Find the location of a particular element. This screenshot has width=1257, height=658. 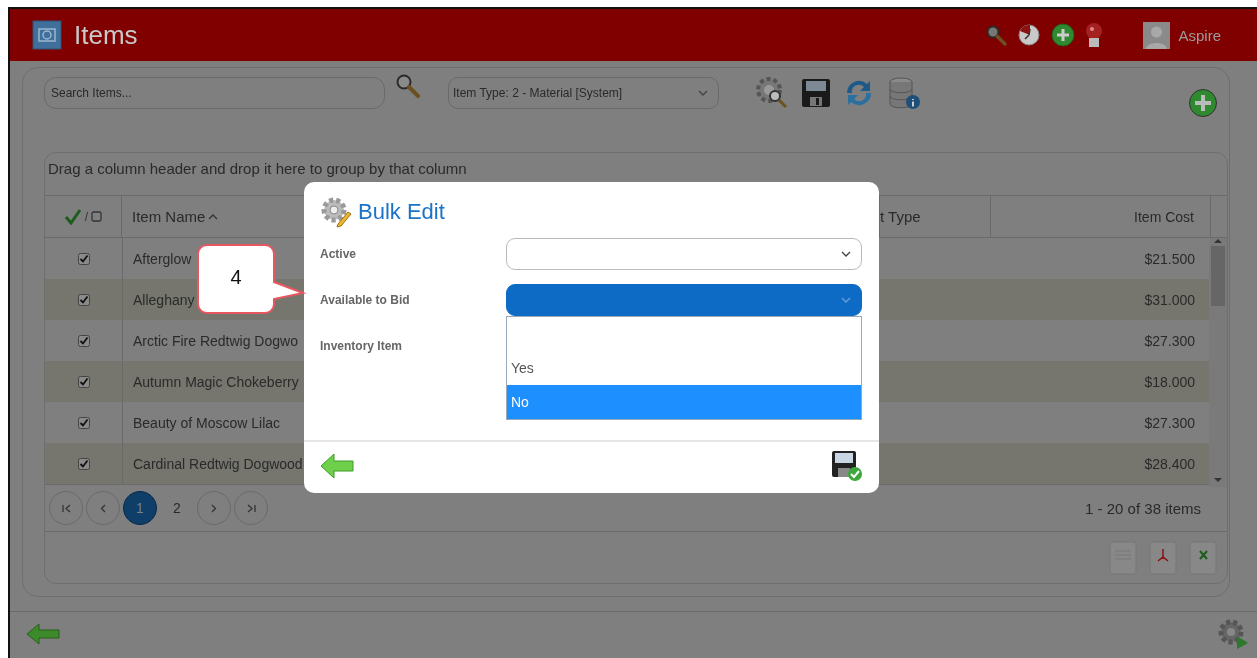

field-label: Available to Bid is located at coordinates (365, 300).